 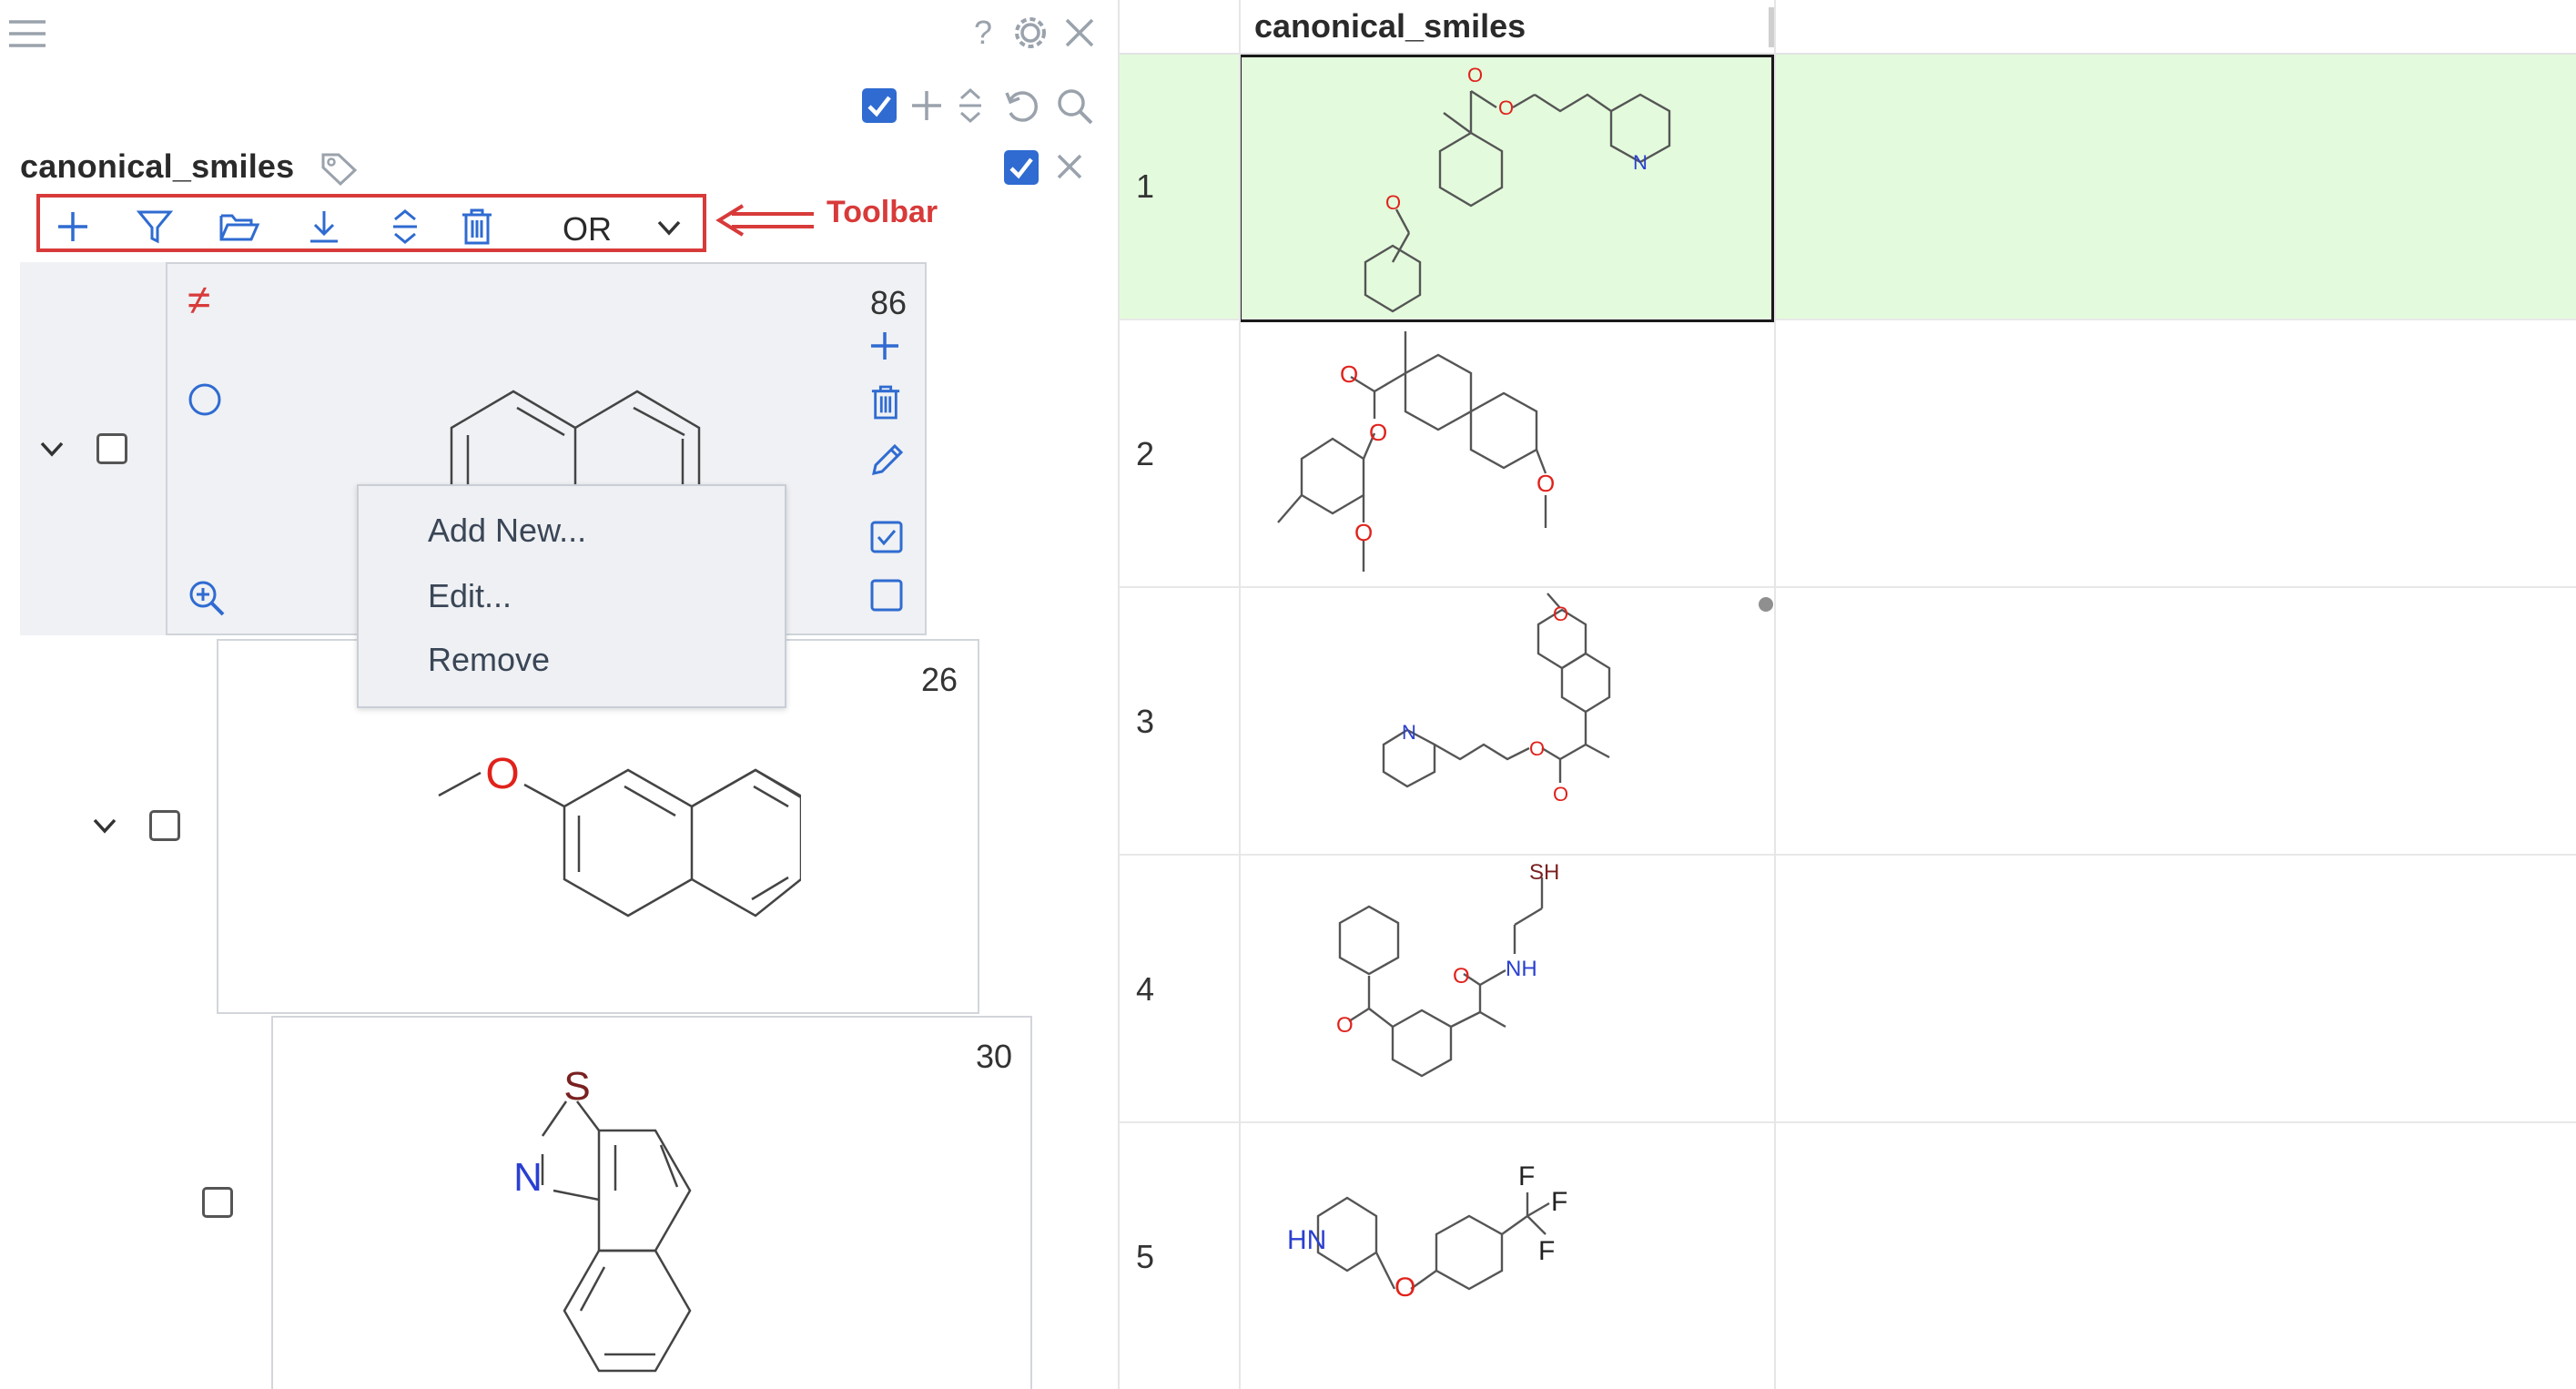 What do you see at coordinates (155, 226) in the screenshot?
I see `filter-icon` at bounding box center [155, 226].